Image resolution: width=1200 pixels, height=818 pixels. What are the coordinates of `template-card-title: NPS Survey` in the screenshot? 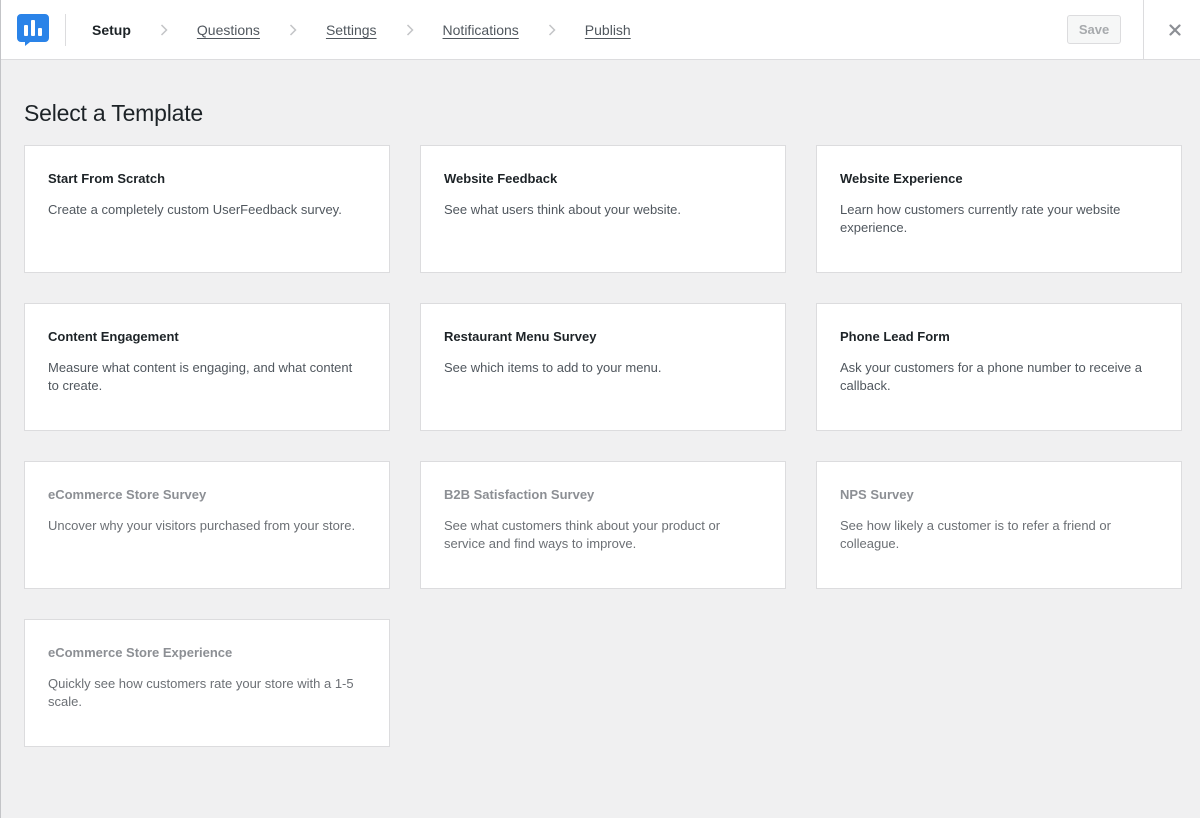 It's located at (877, 494).